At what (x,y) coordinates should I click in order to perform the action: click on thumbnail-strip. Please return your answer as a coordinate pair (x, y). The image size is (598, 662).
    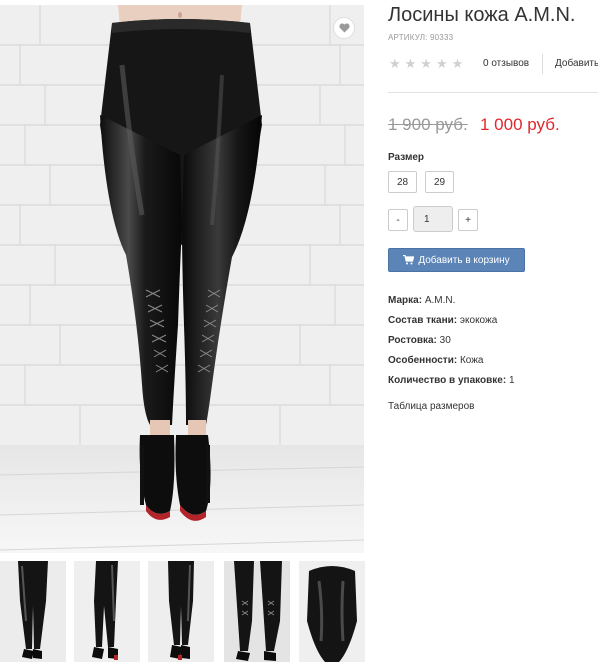
    Looking at the image, I should click on (185, 611).